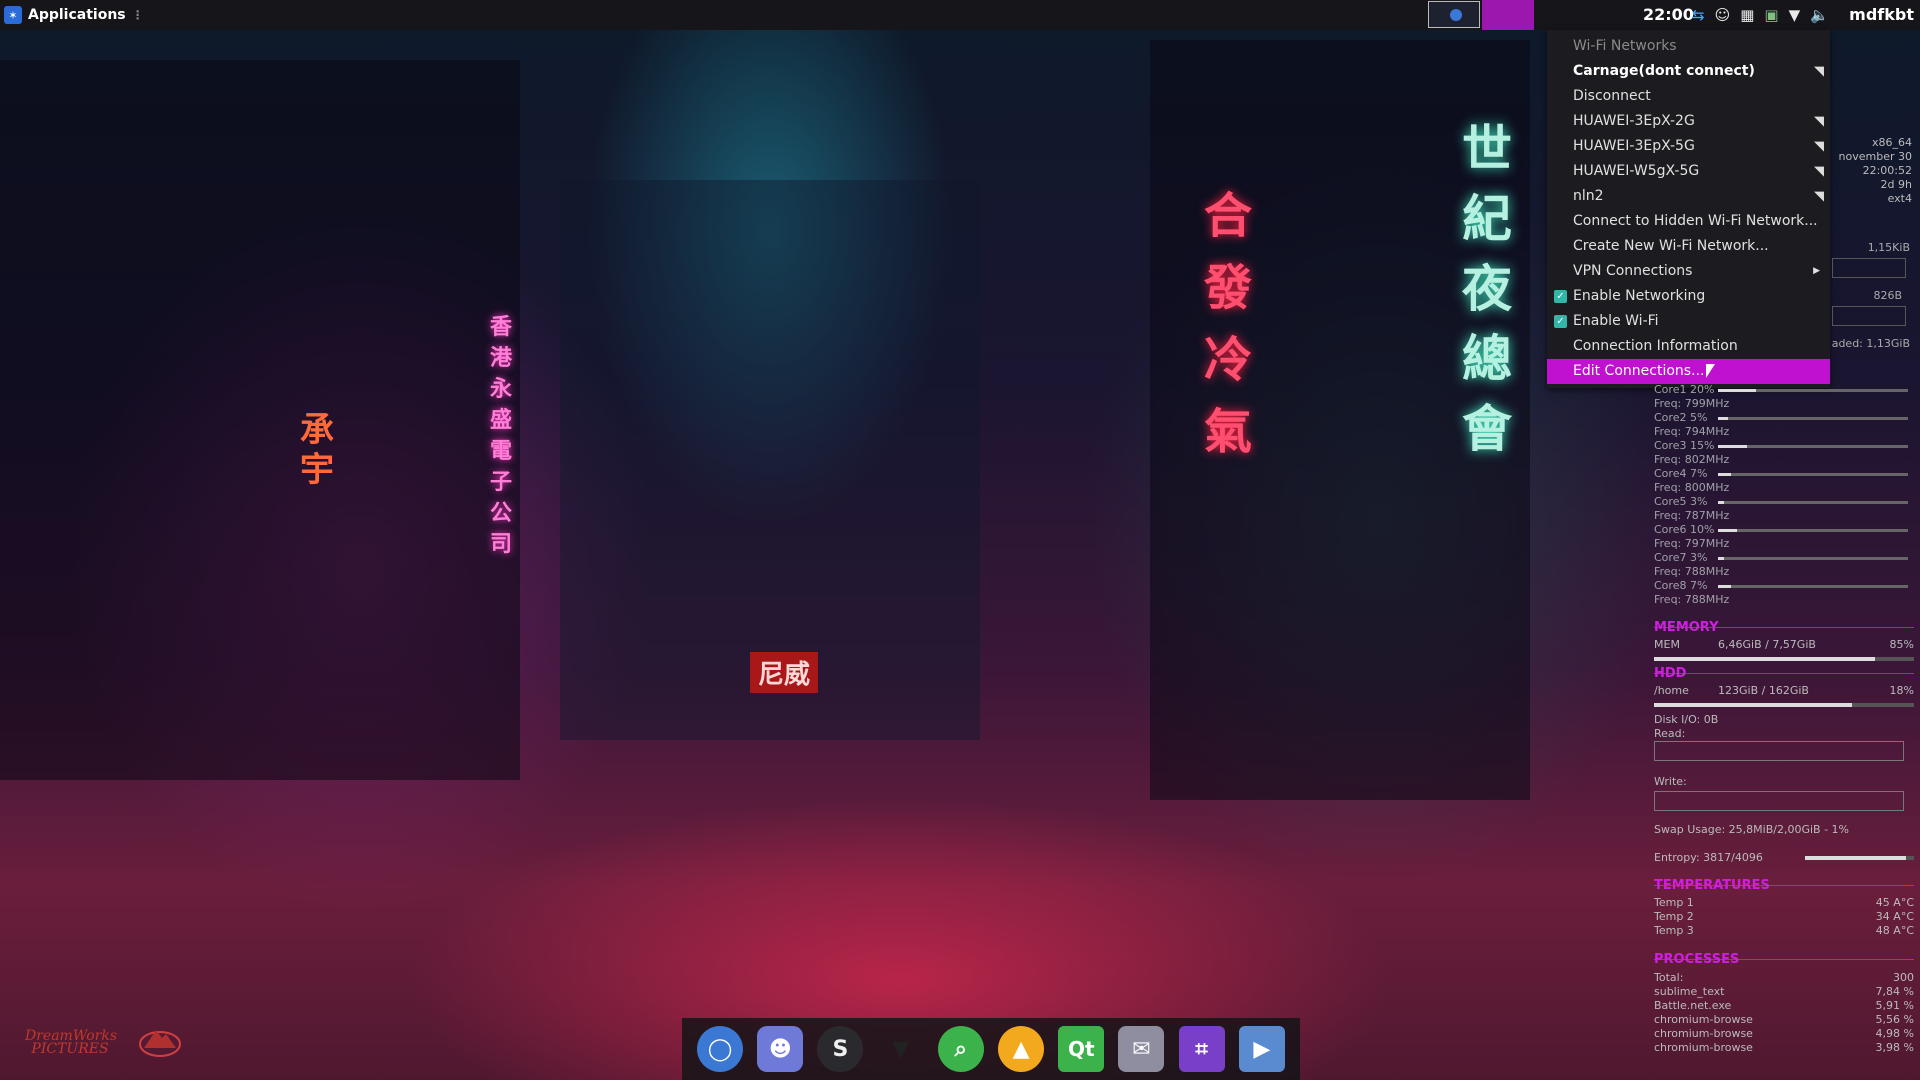 This screenshot has width=1920, height=1080. I want to click on cpu-core-row: Core5 3%, so click(1784, 502).